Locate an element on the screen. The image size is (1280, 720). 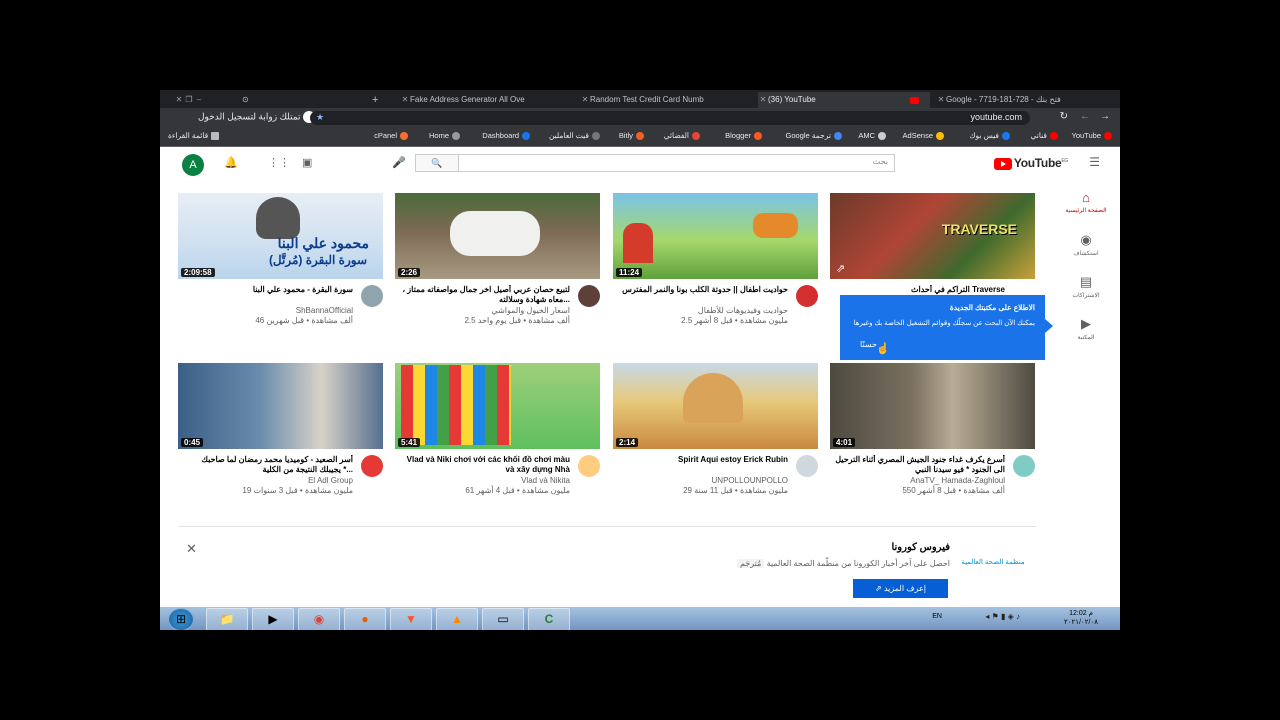
video-title: سورة البقرة - محمود علي البنا is located at coordinates (268, 295).